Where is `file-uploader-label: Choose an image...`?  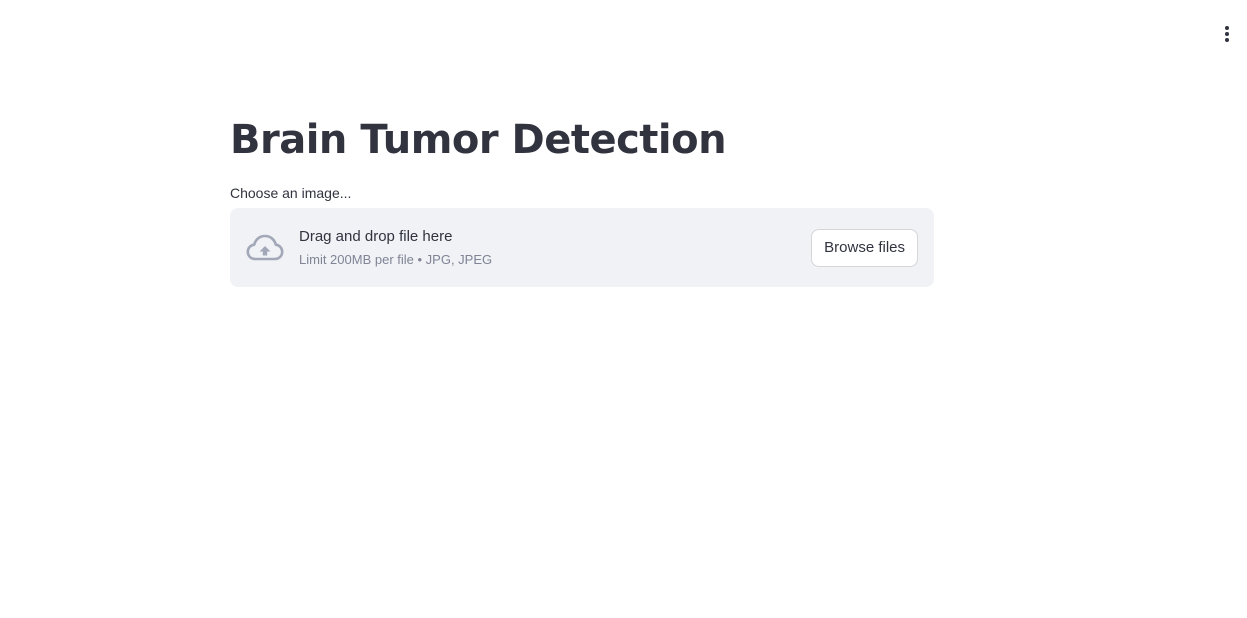
file-uploader-label: Choose an image... is located at coordinates (291, 193).